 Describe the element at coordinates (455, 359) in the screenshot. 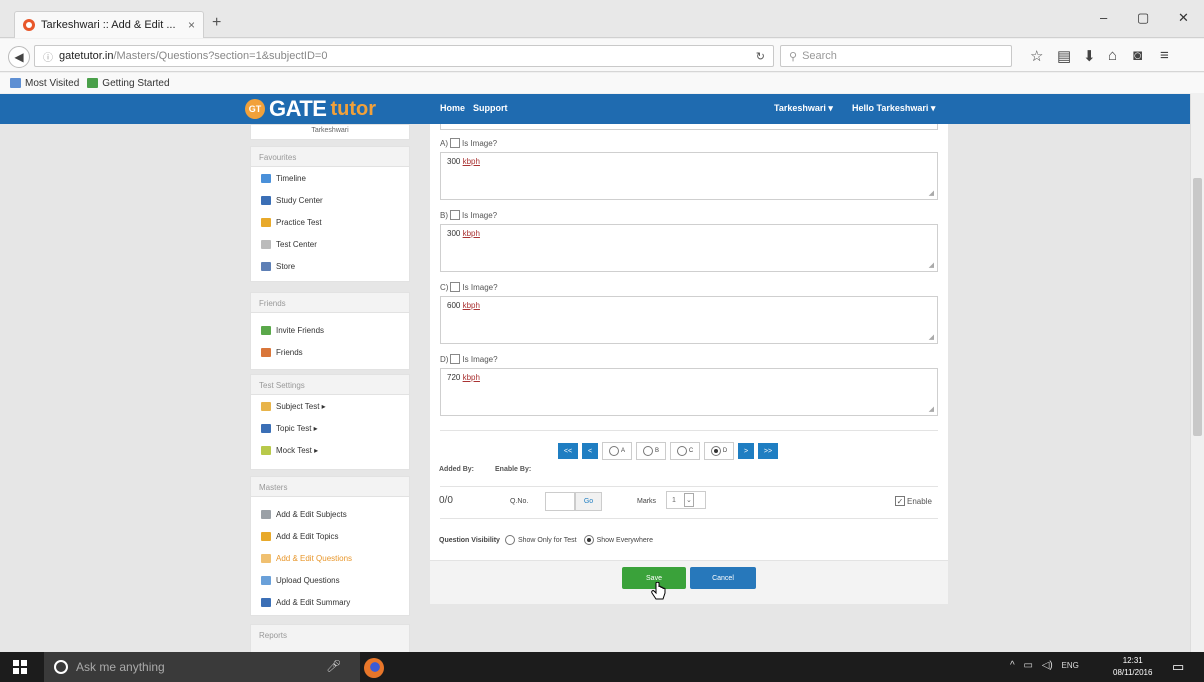

I see `is-image-checkbox-d` at that location.